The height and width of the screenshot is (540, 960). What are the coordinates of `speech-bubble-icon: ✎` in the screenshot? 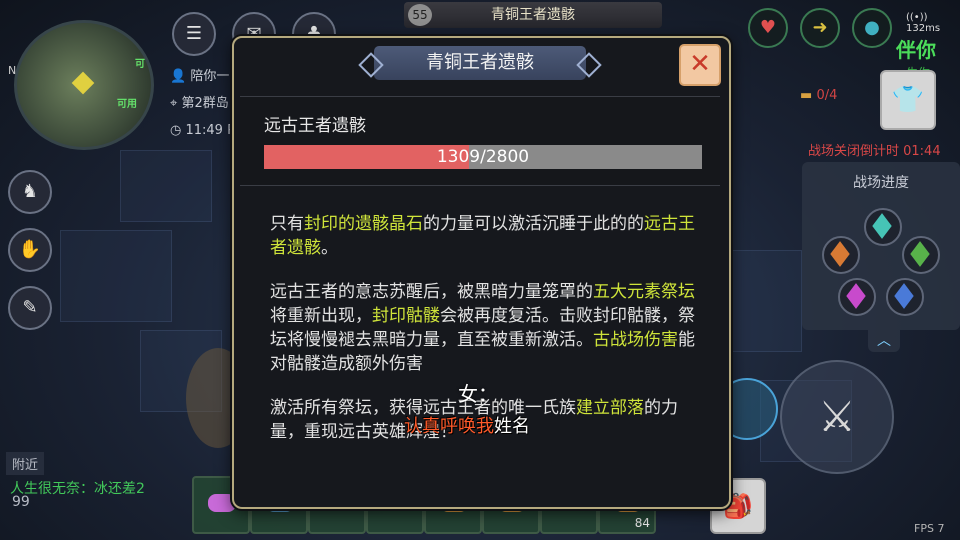 It's located at (30, 307).